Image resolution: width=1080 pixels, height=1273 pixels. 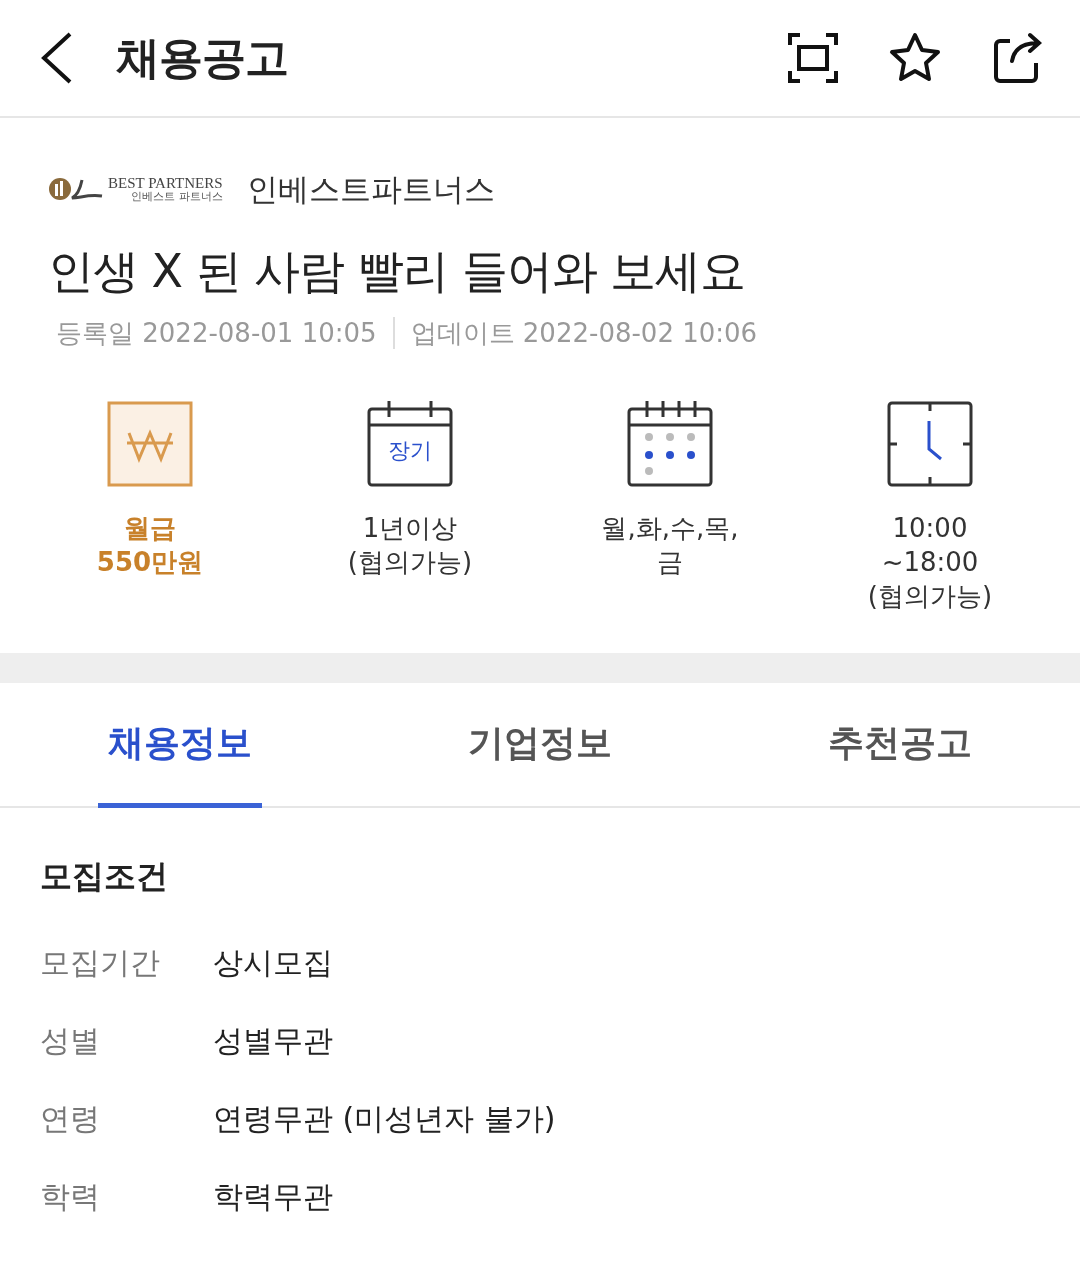 I want to click on section-title: 모집조건, so click(x=104, y=876).